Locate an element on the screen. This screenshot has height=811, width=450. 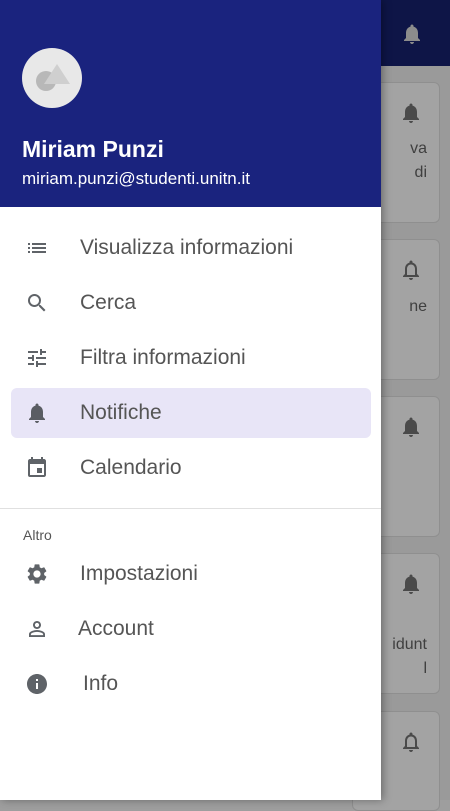
menu-item-label: Info is located at coordinates (101, 683).